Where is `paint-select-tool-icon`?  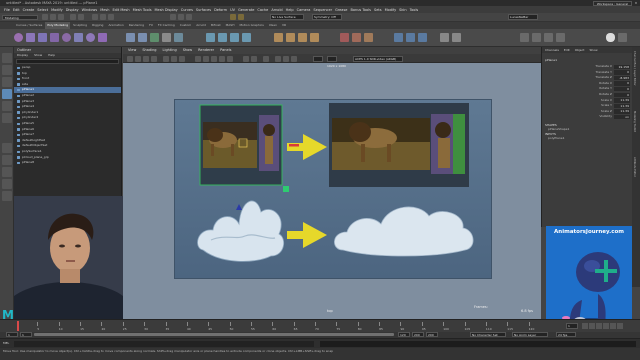 paint-select-tool-icon is located at coordinates (7, 82).